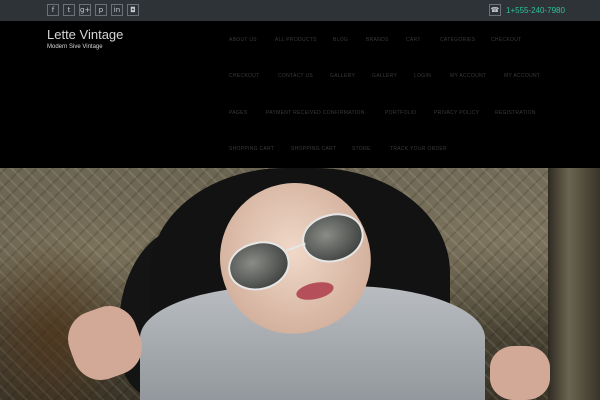 The image size is (600, 400). What do you see at coordinates (238, 113) in the screenshot?
I see `nav-item-pages: PAGES` at bounding box center [238, 113].